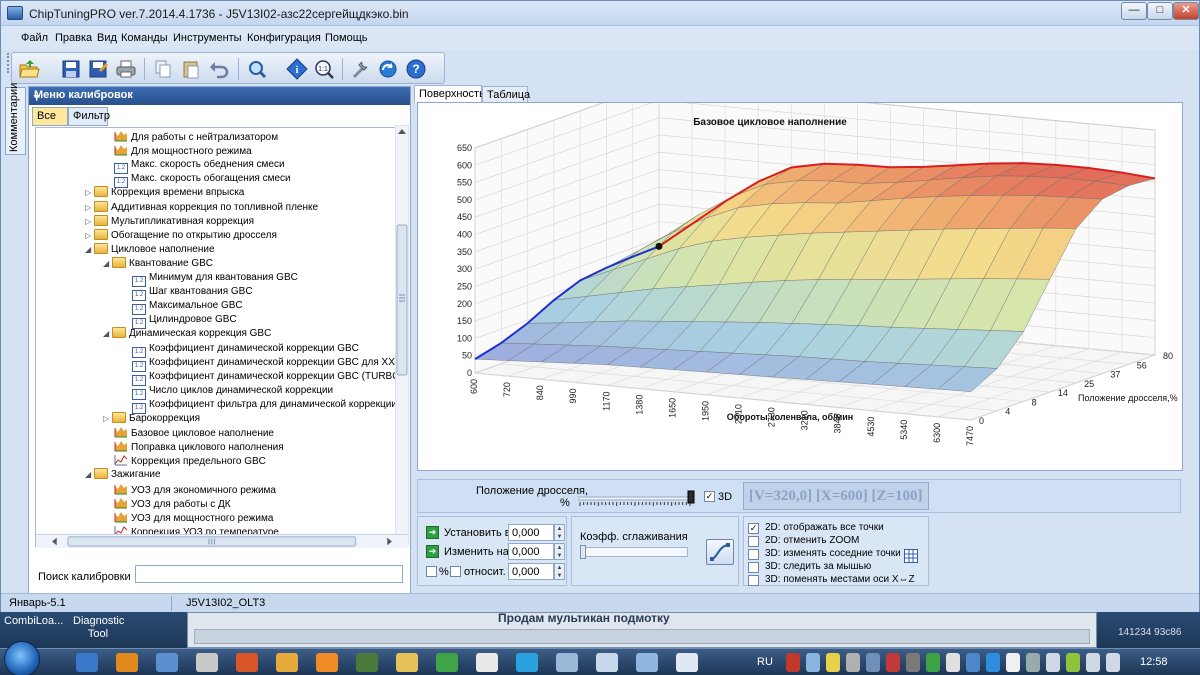 The width and height of the screenshot is (1200, 675). Describe the element at coordinates (449, 94) in the screenshot. I see `tab-surface: Поверхность` at that location.